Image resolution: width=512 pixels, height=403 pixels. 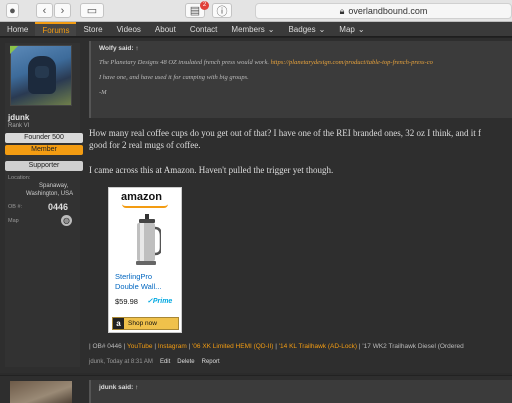 What do you see at coordinates (165, 29) in the screenshot?
I see `nav-about: About` at bounding box center [165, 29].